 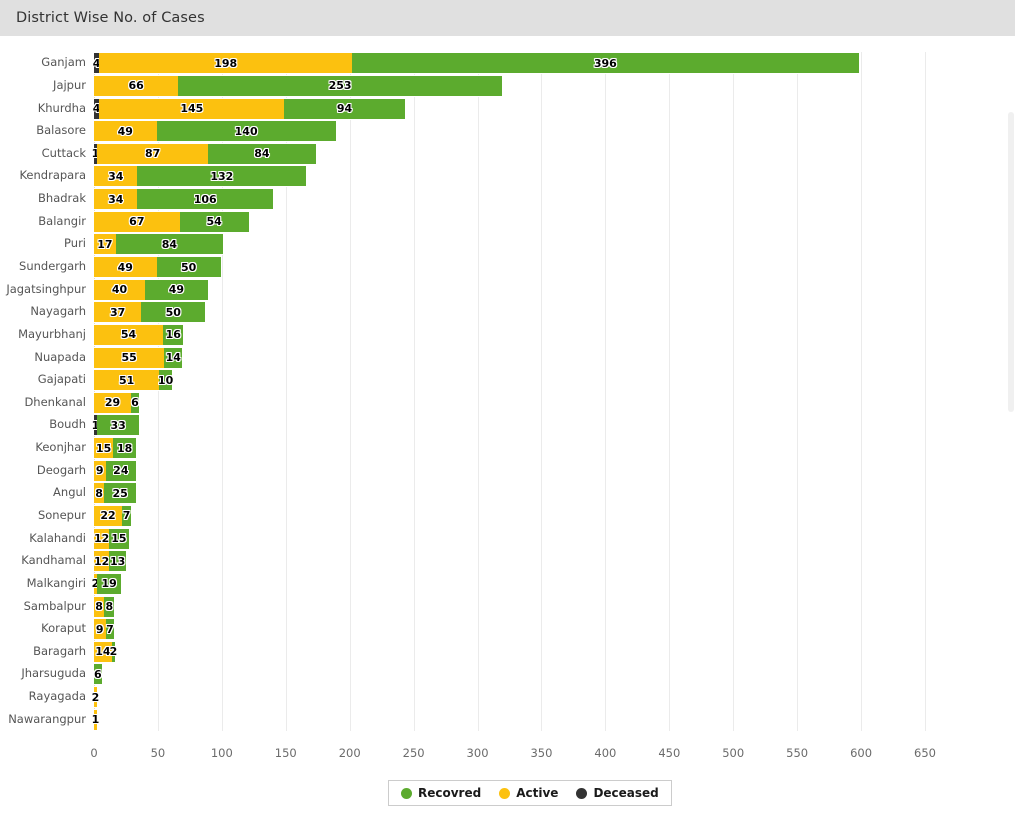 I want to click on table-row: 37 50, so click(x=150, y=312).